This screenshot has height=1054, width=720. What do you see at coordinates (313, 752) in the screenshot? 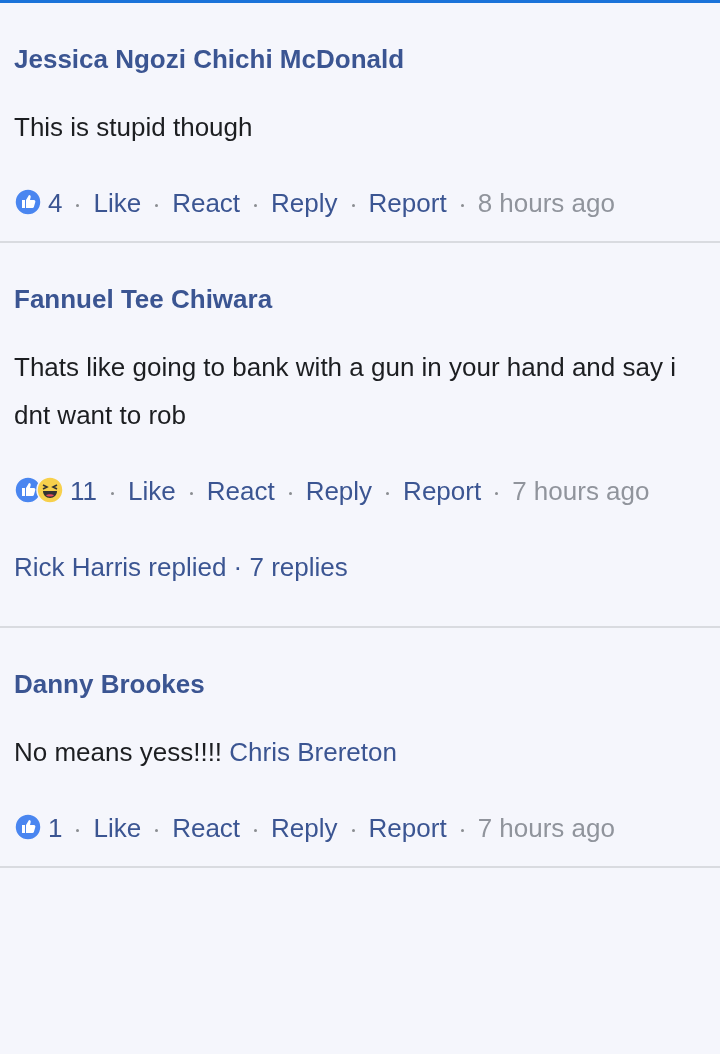
I see `mention-link: Chris Brereton` at bounding box center [313, 752].